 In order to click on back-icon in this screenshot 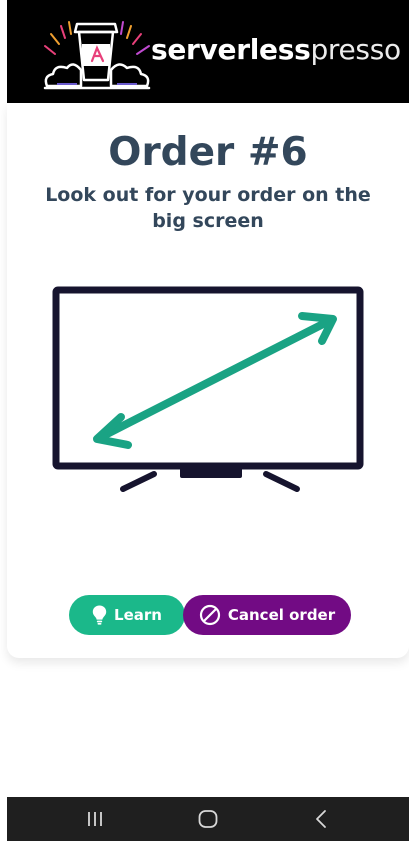, I will do `click(321, 819)`.